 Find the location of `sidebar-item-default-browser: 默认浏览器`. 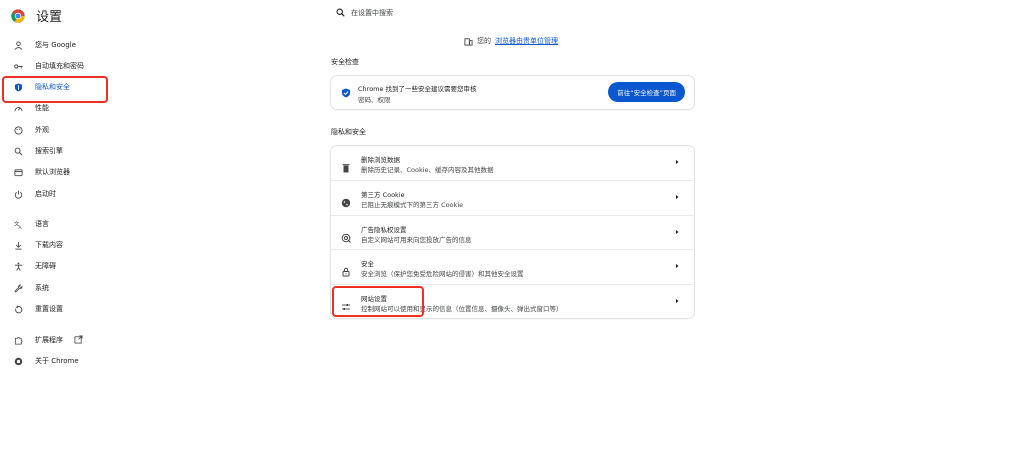

sidebar-item-default-browser: 默认浏览器 is located at coordinates (55, 172).